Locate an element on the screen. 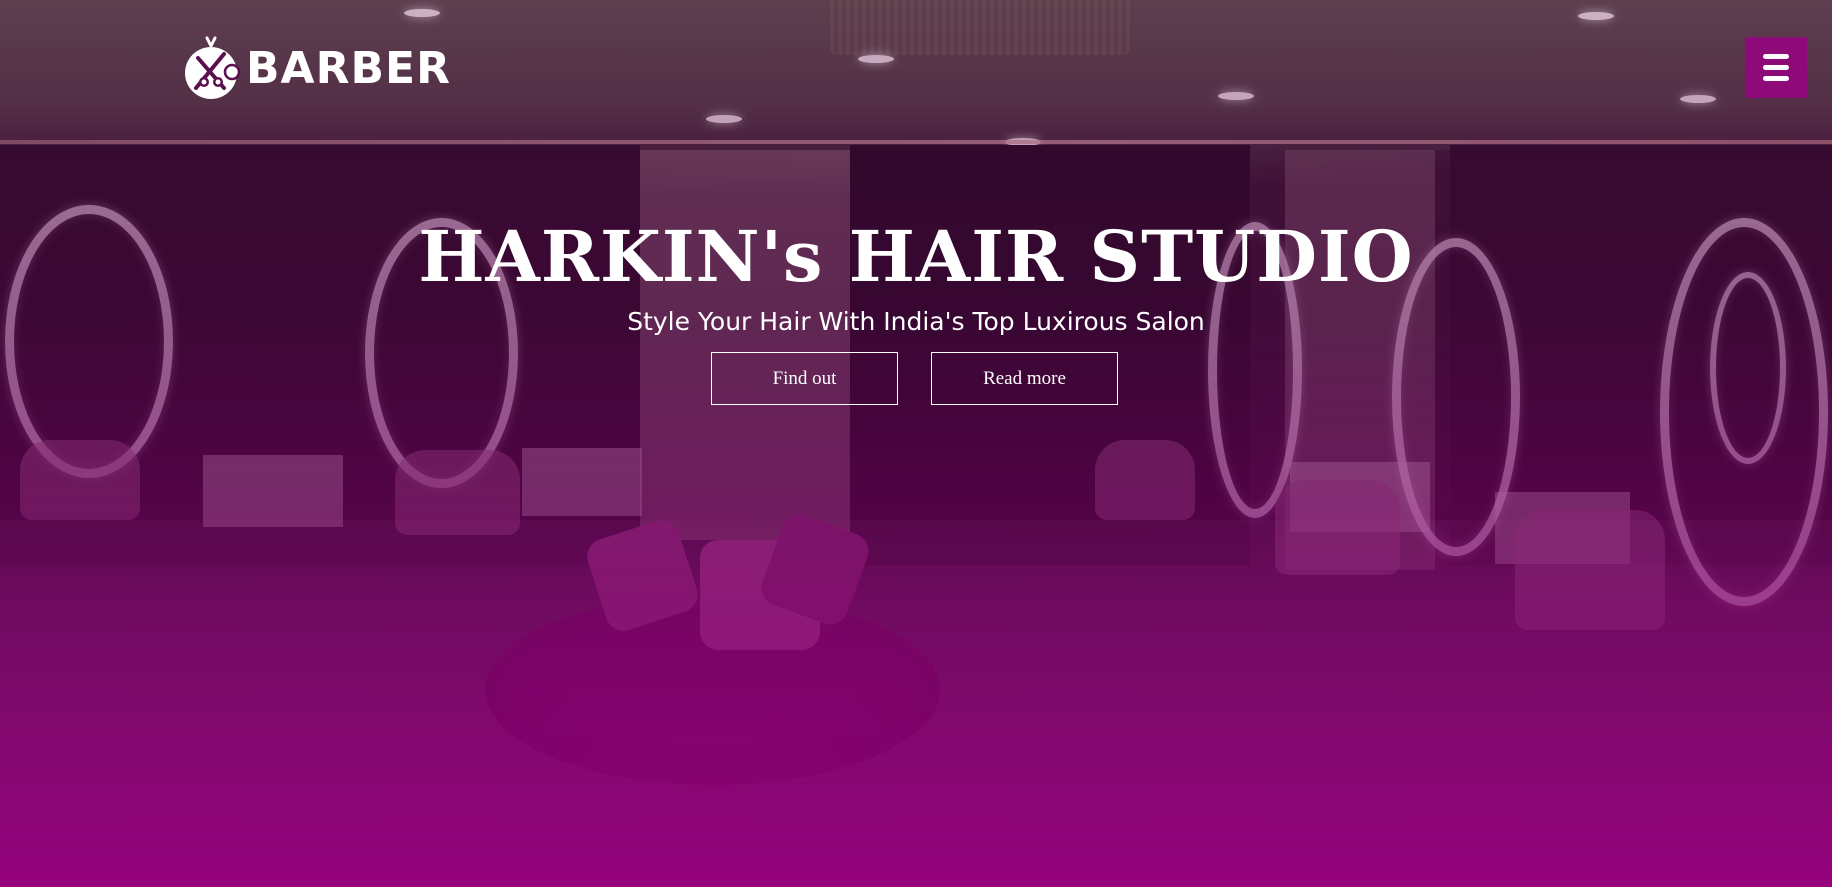 The image size is (1832, 887). find-out-button: Find out is located at coordinates (804, 378).